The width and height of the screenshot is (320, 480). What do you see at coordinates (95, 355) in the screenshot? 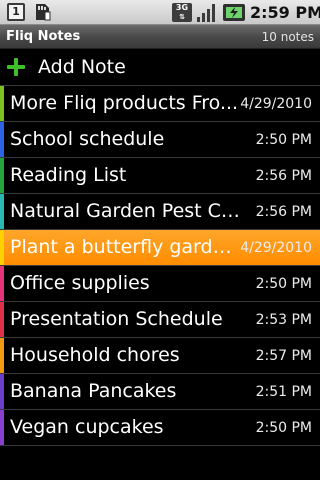
I see `note-title: Household chores` at bounding box center [95, 355].